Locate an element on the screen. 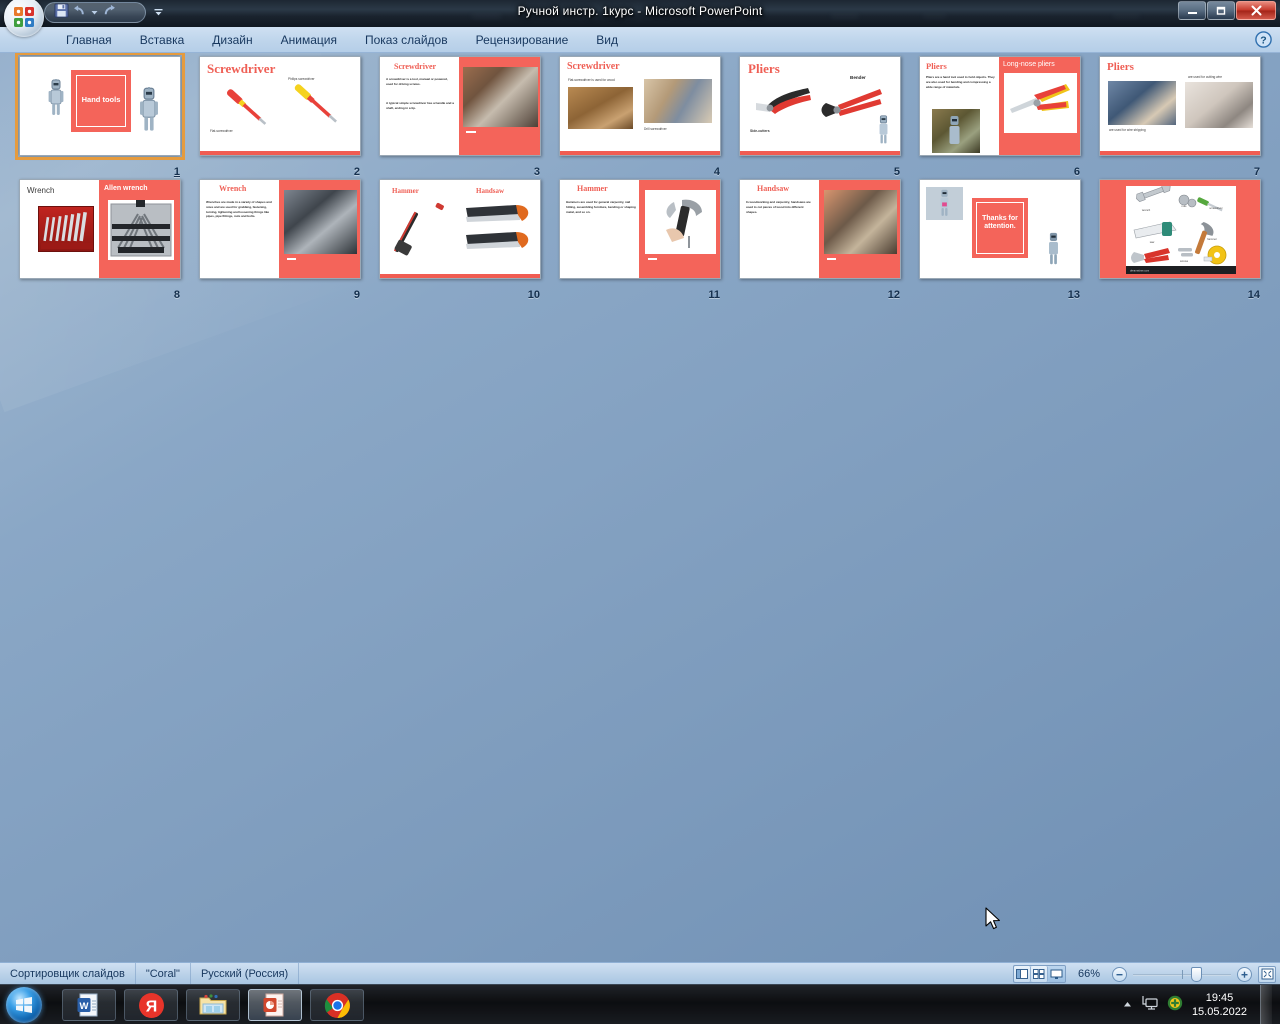 The height and width of the screenshot is (1024, 1280). undo-icon is located at coordinates (79, 13).